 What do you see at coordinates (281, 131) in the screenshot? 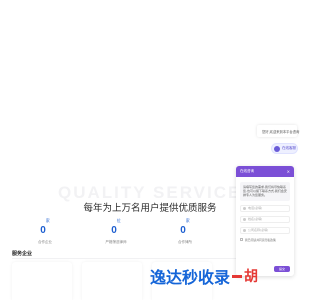
I see `floating-greeting-text: 您好,欢迎来到本平台咨询` at bounding box center [281, 131].